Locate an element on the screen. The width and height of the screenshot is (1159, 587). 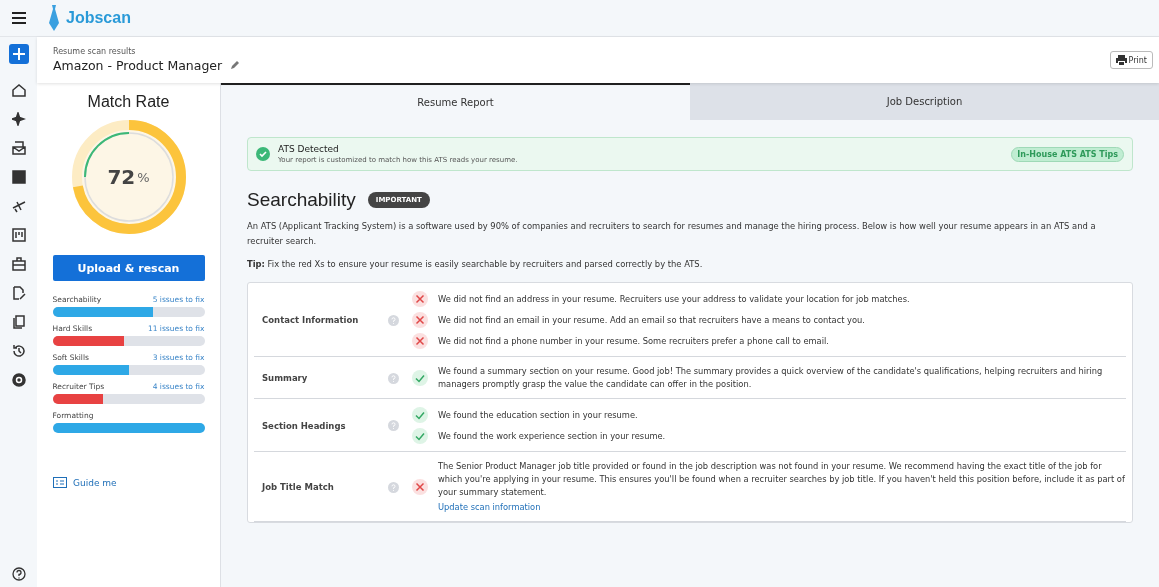
print-button: Print is located at coordinates (1131, 60).